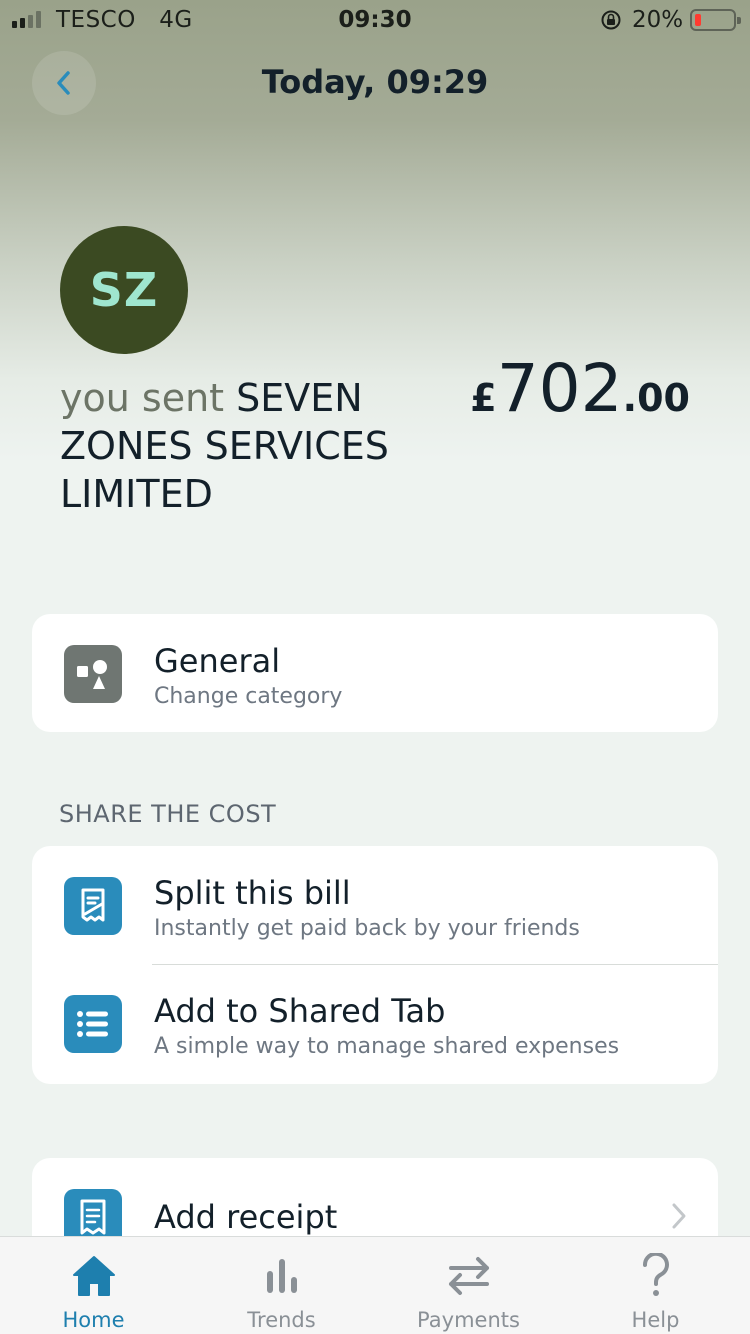 The height and width of the screenshot is (1334, 750). I want to click on headline-lead: you sent, so click(142, 398).